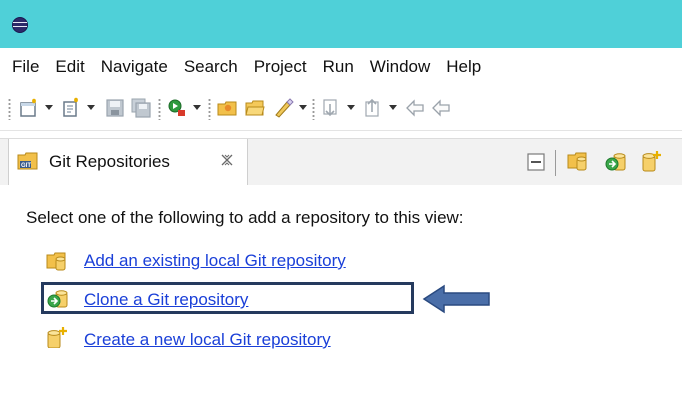 The image size is (682, 404). What do you see at coordinates (29, 108) in the screenshot?
I see `new-icon` at bounding box center [29, 108].